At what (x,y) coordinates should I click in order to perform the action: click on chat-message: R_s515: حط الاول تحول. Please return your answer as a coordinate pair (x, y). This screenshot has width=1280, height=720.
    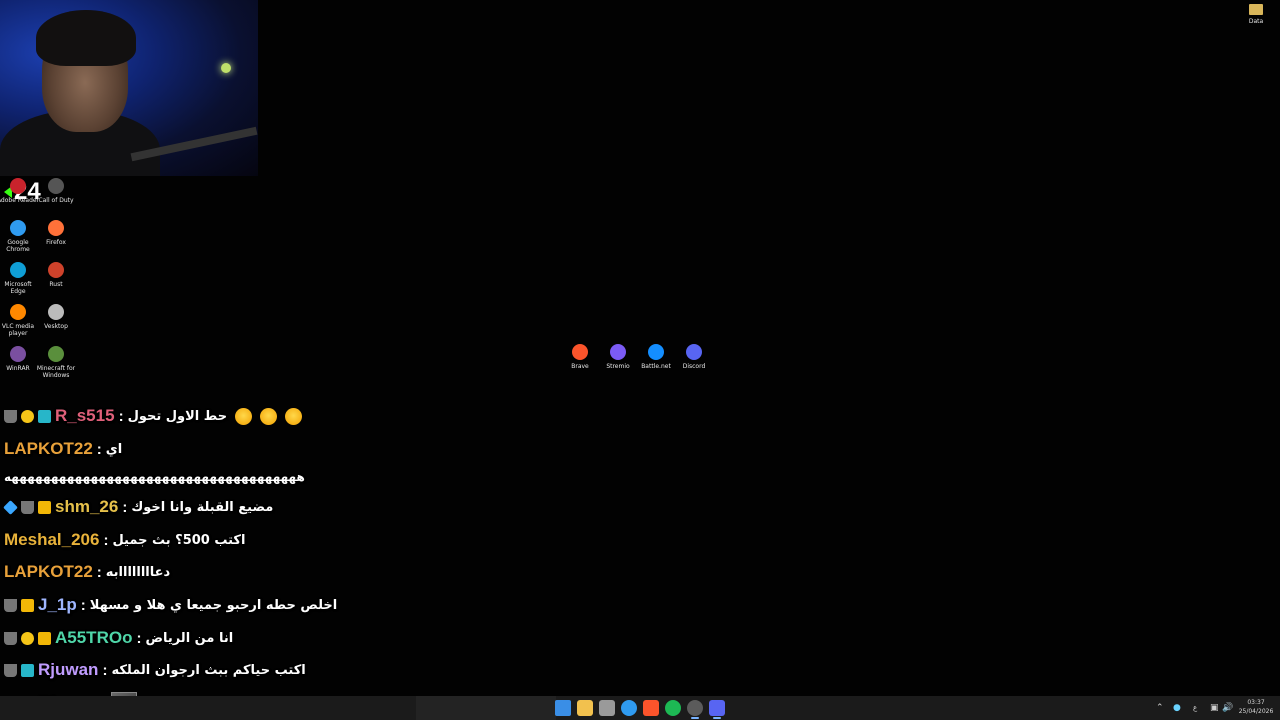
    Looking at the image, I should click on (153, 416).